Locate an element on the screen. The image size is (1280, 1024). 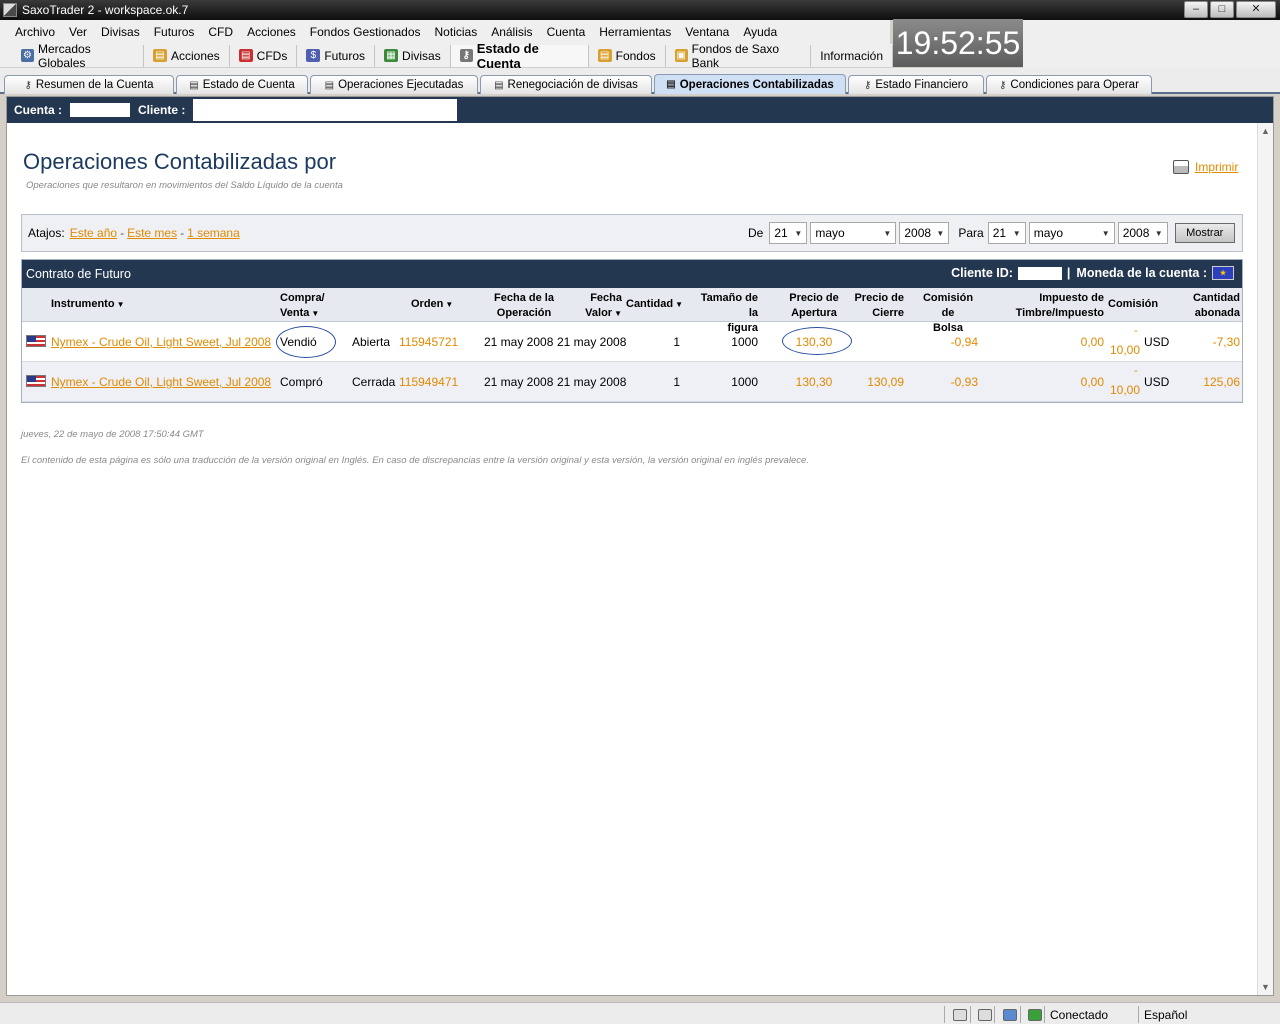
document-icon: ▤ is located at coordinates (194, 85).